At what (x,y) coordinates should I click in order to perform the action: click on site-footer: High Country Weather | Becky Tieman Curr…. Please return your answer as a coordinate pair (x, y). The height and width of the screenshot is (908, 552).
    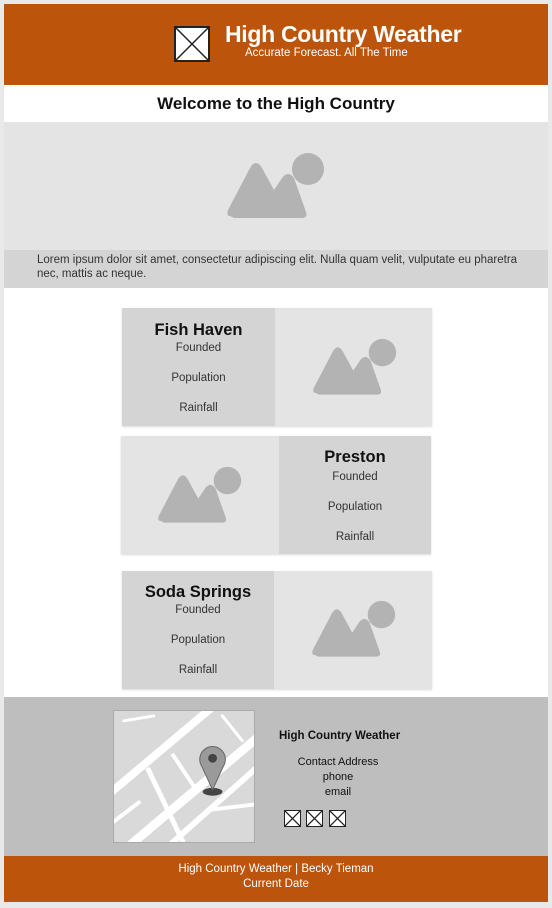
    Looking at the image, I should click on (276, 879).